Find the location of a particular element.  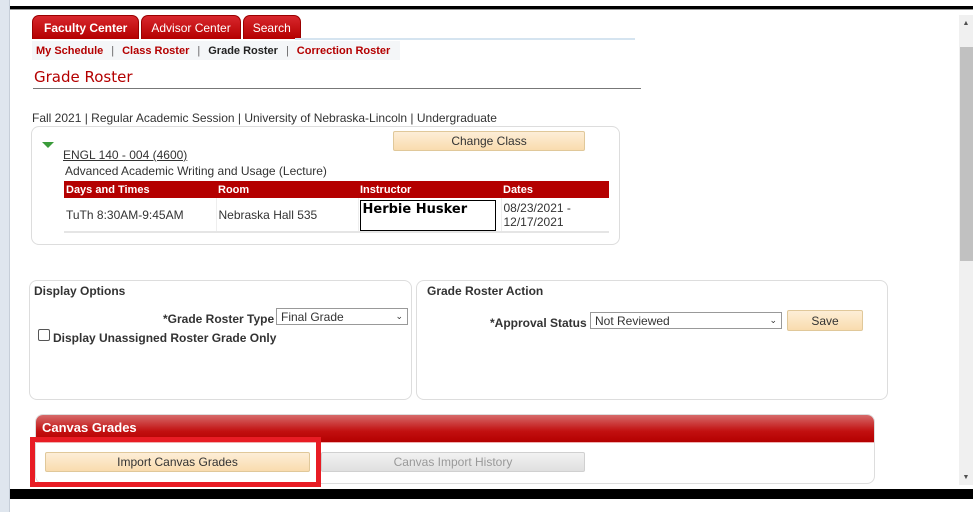

panel-title: Grade Roster Action is located at coordinates (485, 291).